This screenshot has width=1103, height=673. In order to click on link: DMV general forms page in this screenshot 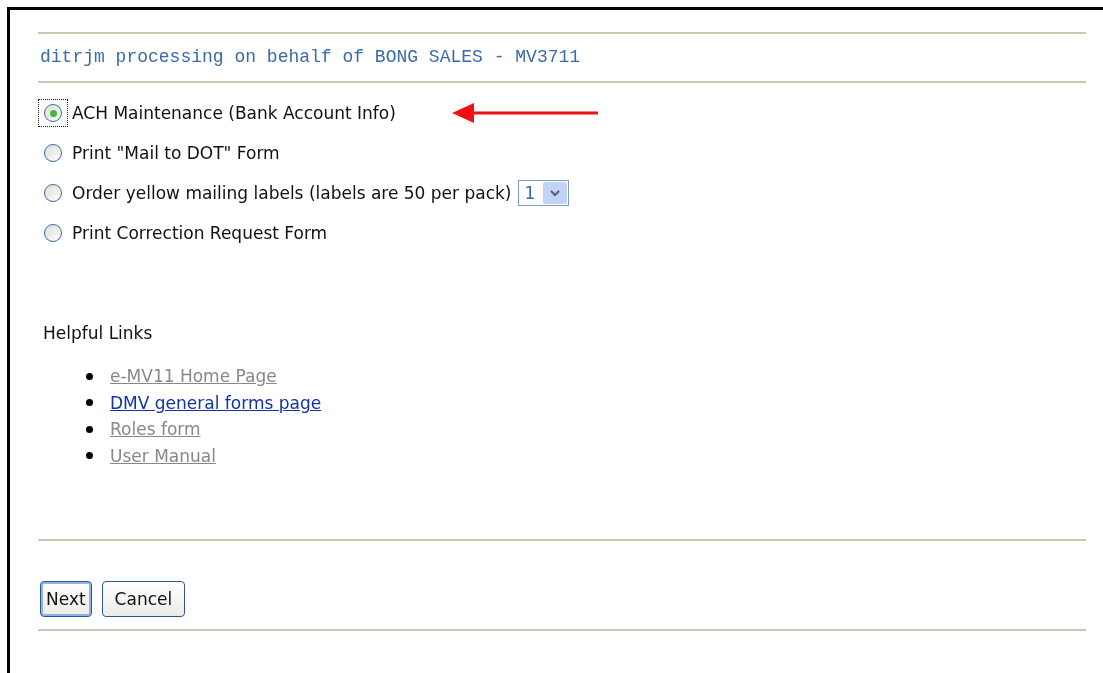, I will do `click(216, 402)`.